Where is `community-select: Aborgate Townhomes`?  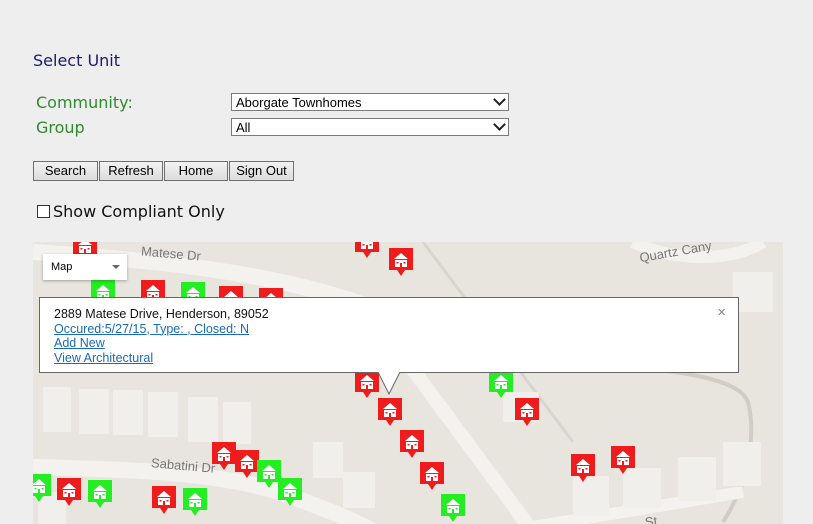
community-select: Aborgate Townhomes is located at coordinates (370, 102).